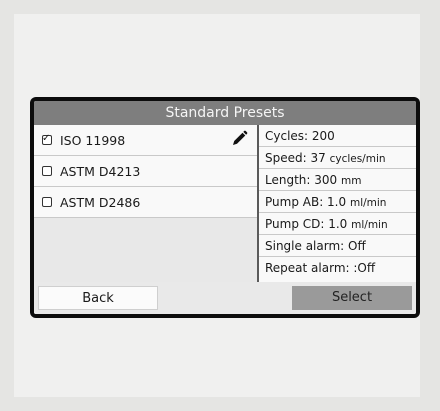  What do you see at coordinates (368, 203) in the screenshot?
I see `pump-ab-unit: ml/min` at bounding box center [368, 203].